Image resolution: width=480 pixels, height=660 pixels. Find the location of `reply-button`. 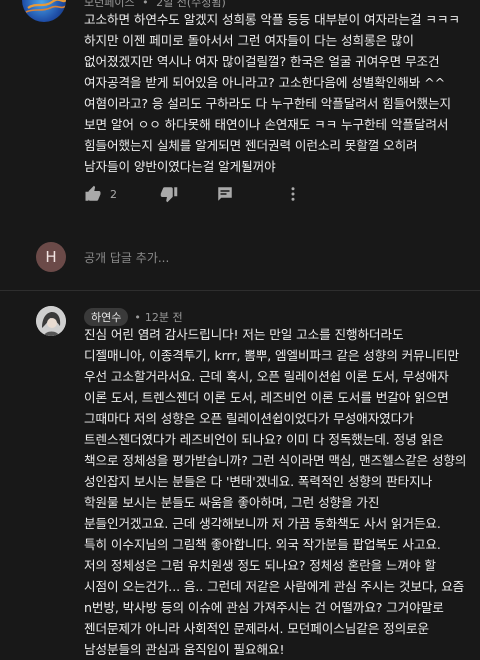

reply-button is located at coordinates (225, 194).